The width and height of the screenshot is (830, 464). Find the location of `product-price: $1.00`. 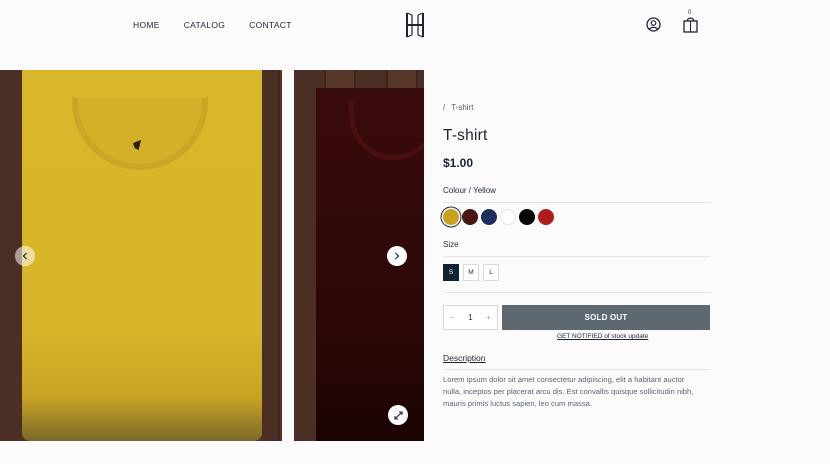

product-price: $1.00 is located at coordinates (458, 163).